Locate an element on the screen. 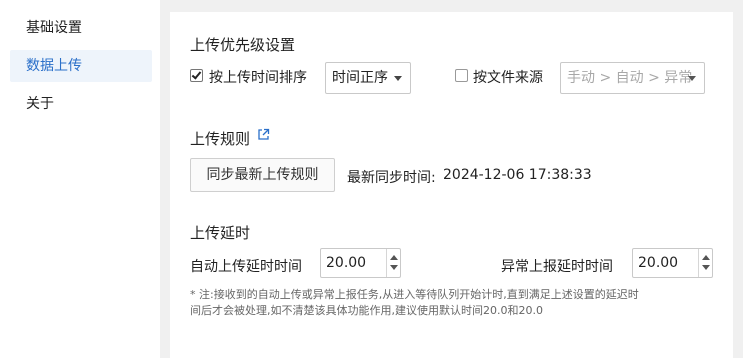  sort-by-source-label: 按文件来源 is located at coordinates (508, 77).